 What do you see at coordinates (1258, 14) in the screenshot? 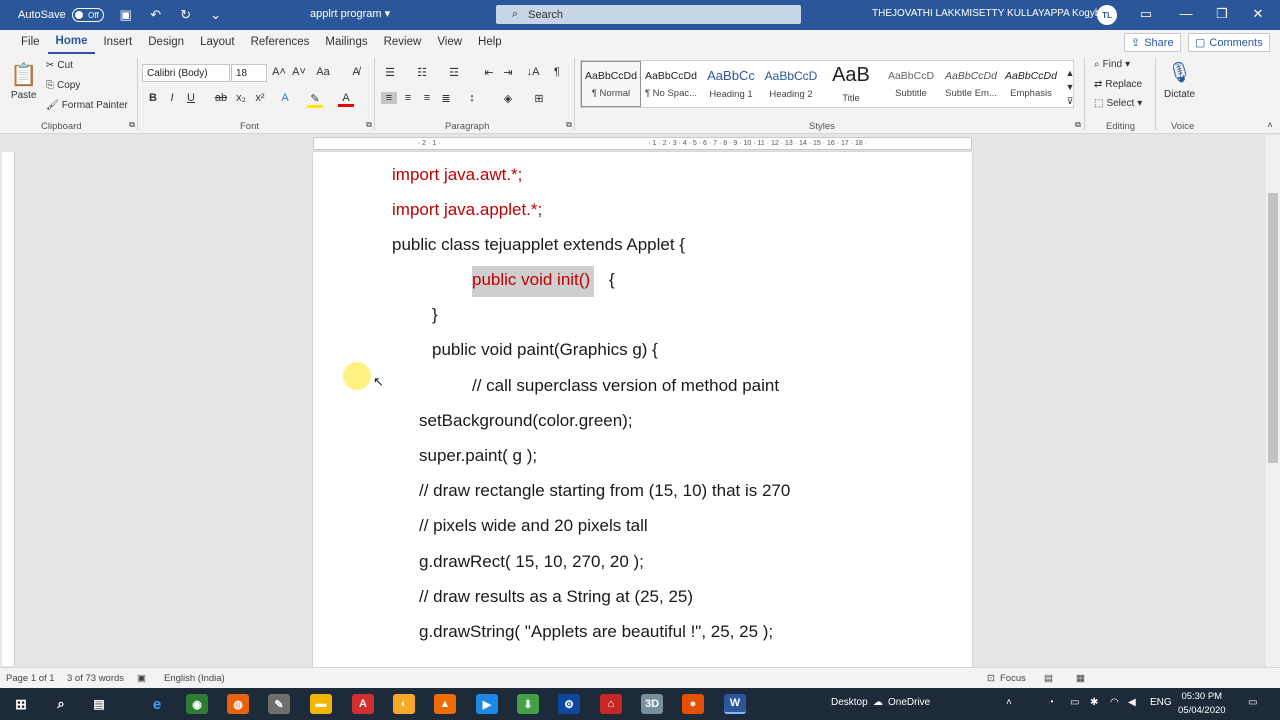
I see `close-icon: ✕` at bounding box center [1258, 14].